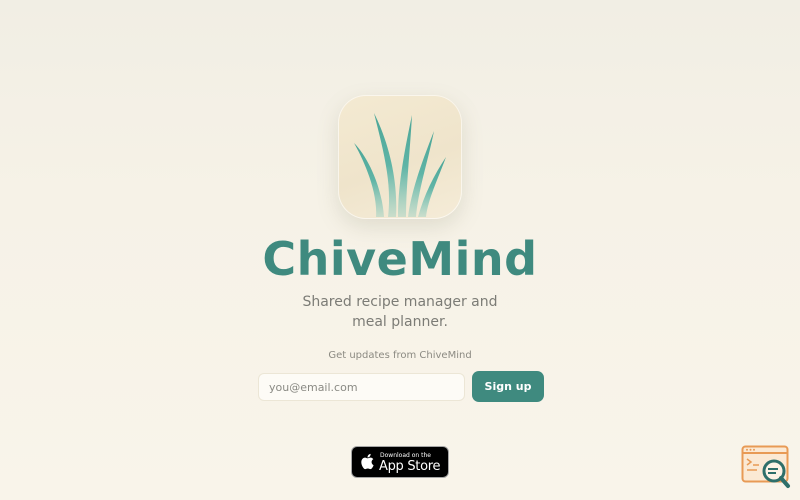  What do you see at coordinates (405, 455) in the screenshot?
I see `badge-small-text: Download on the` at bounding box center [405, 455].